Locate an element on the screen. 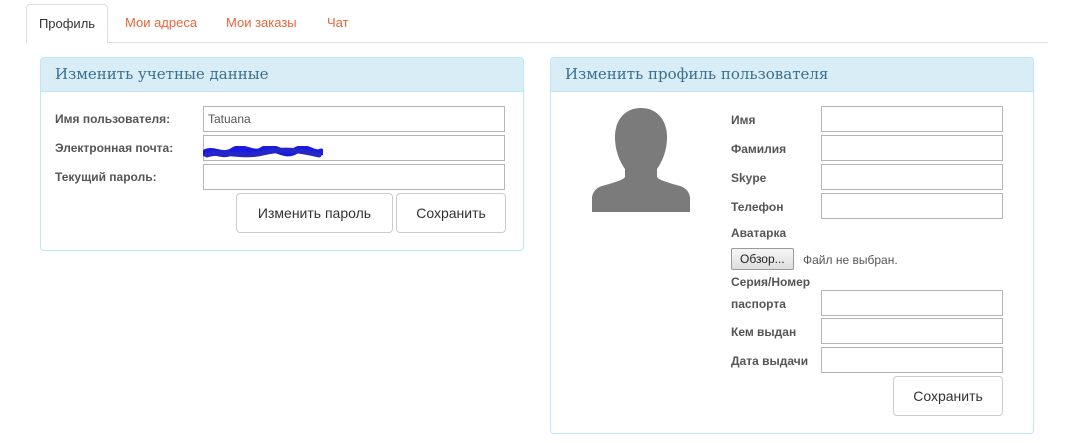  issued-by-input is located at coordinates (912, 331).